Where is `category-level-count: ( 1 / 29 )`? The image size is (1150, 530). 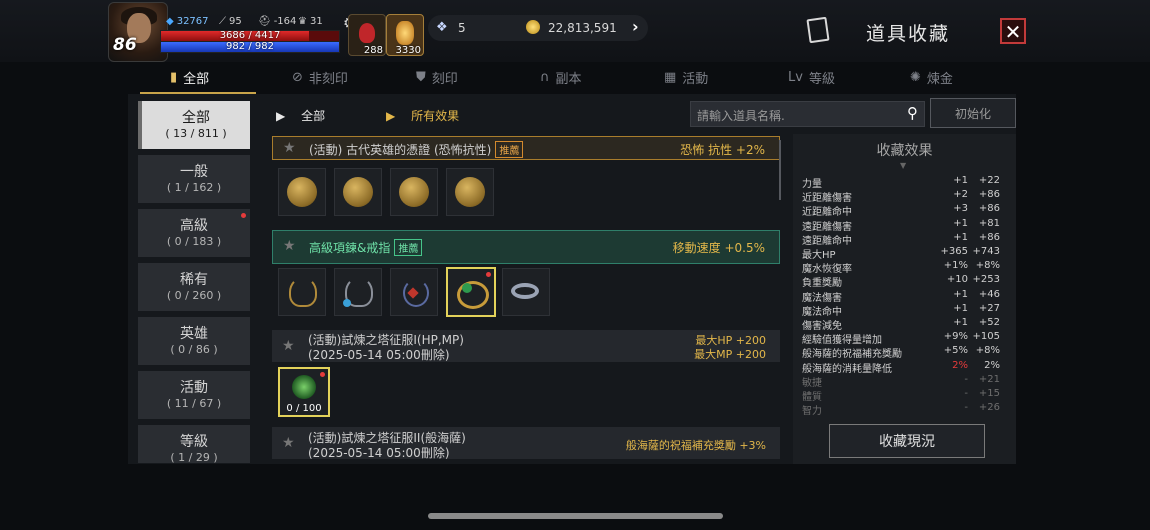 category-level-count: ( 1 / 29 ) is located at coordinates (194, 457).